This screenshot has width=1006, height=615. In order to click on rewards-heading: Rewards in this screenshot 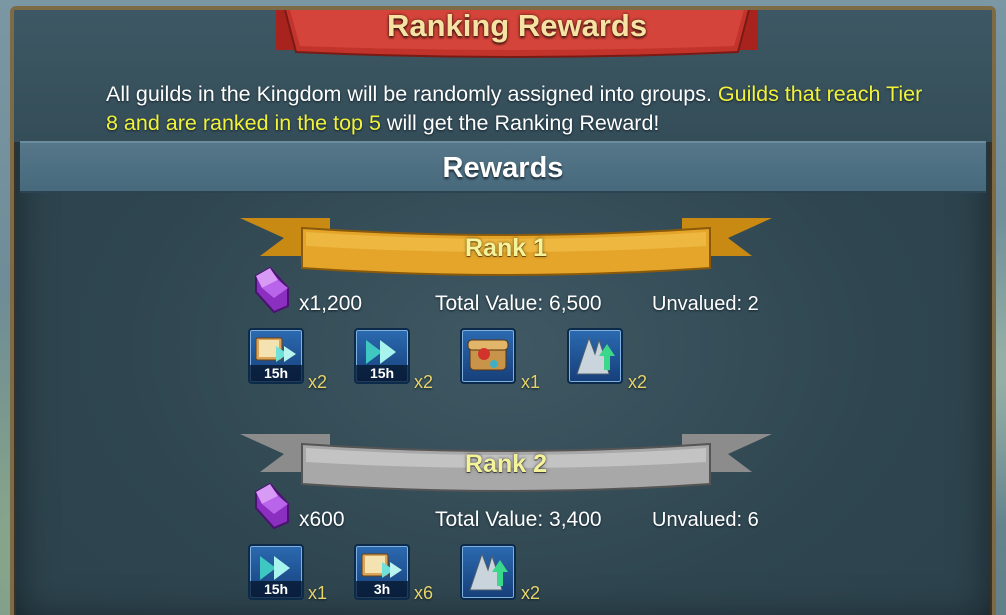, I will do `click(503, 168)`.